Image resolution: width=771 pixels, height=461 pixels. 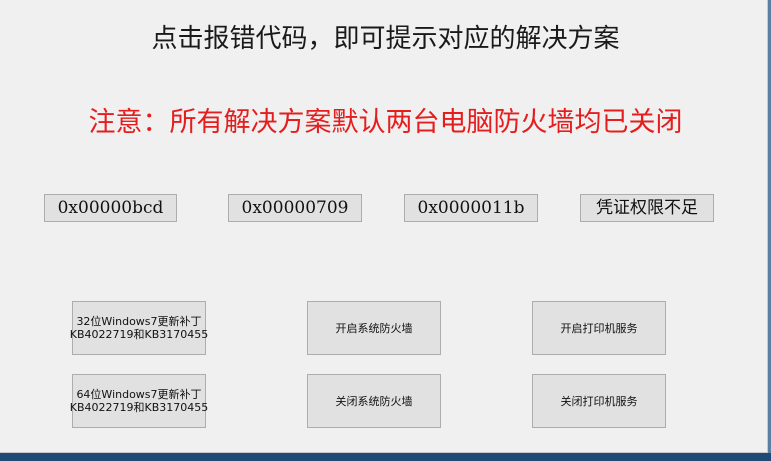 What do you see at coordinates (647, 208) in the screenshot?
I see `insufficient-credentials-button: 凭证权限不足` at bounding box center [647, 208].